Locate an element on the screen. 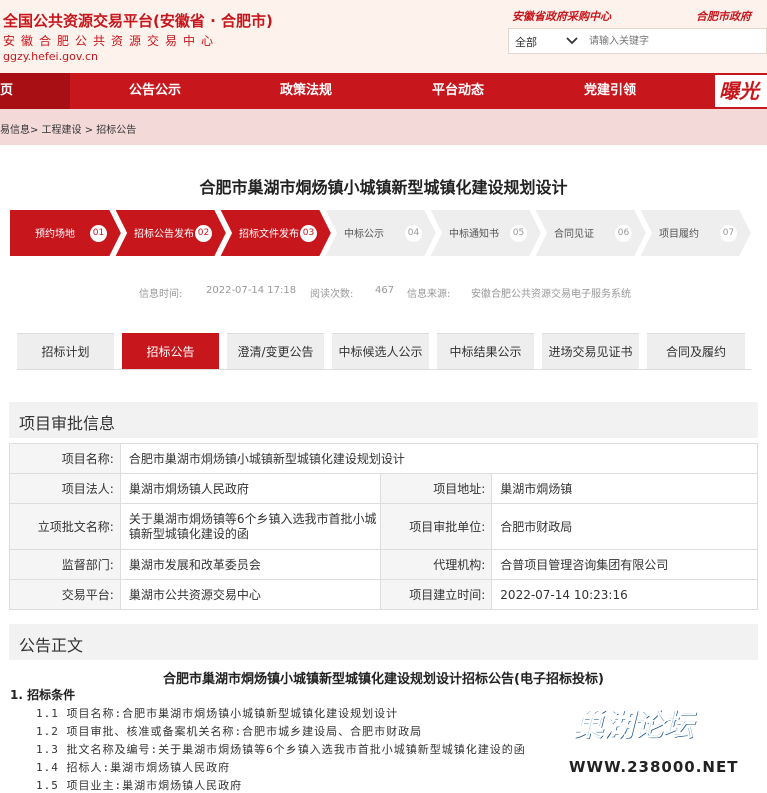 This screenshot has width=767, height=793. project-supervisor-value: 巢湖市发展和改革委员会 is located at coordinates (250, 564).